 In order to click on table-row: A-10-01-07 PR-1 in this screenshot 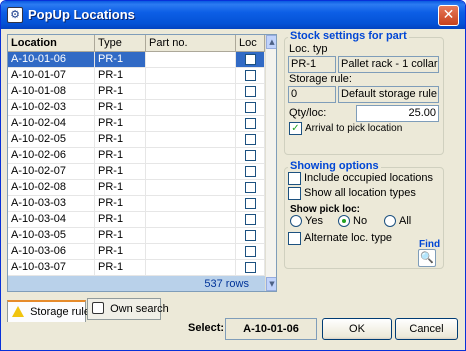, I will do `click(136, 76)`.